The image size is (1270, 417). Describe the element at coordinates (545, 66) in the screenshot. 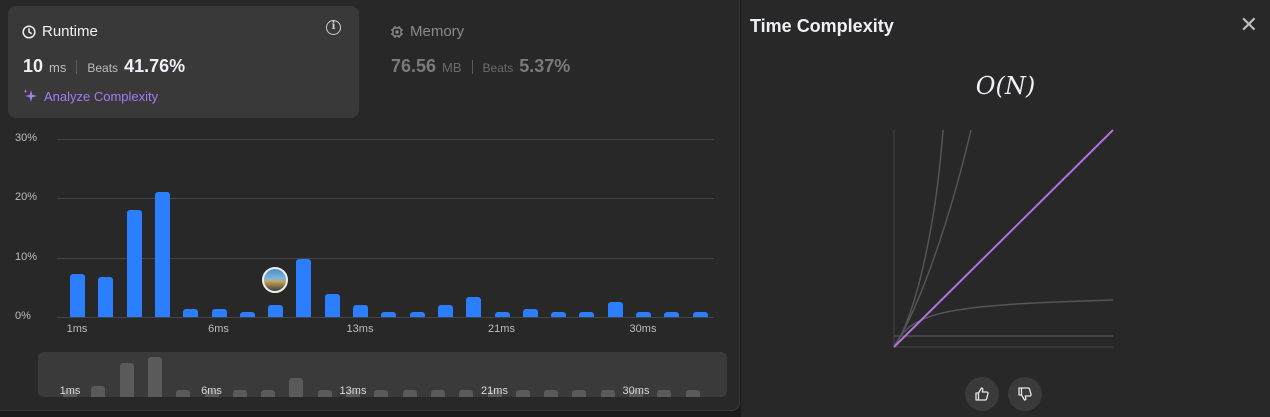

I see `memory-beats-value: 5.37%` at that location.